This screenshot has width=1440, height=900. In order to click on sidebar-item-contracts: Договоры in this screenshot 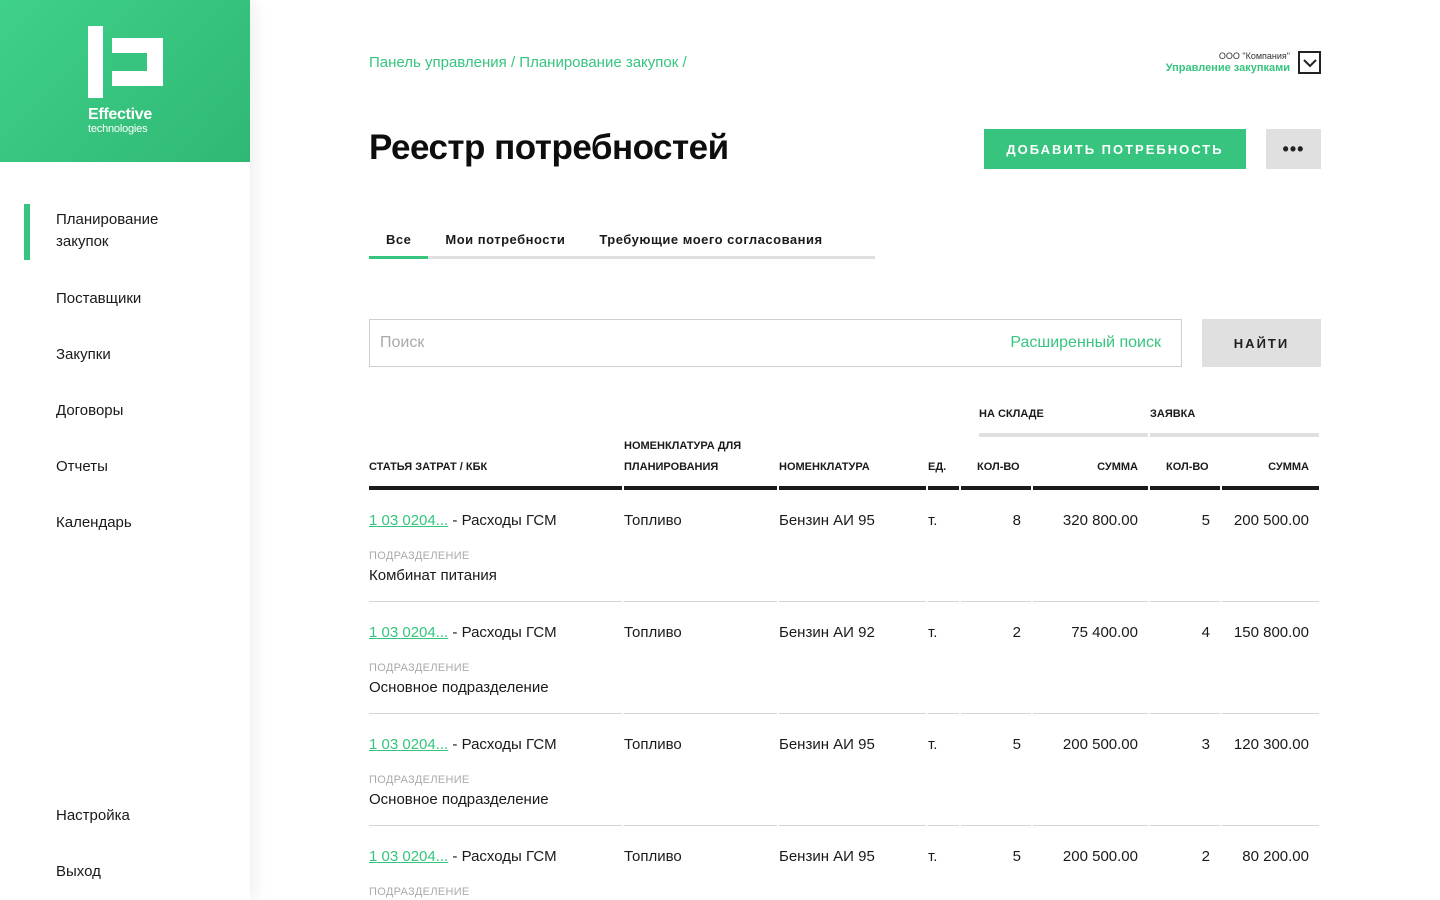, I will do `click(125, 428)`.